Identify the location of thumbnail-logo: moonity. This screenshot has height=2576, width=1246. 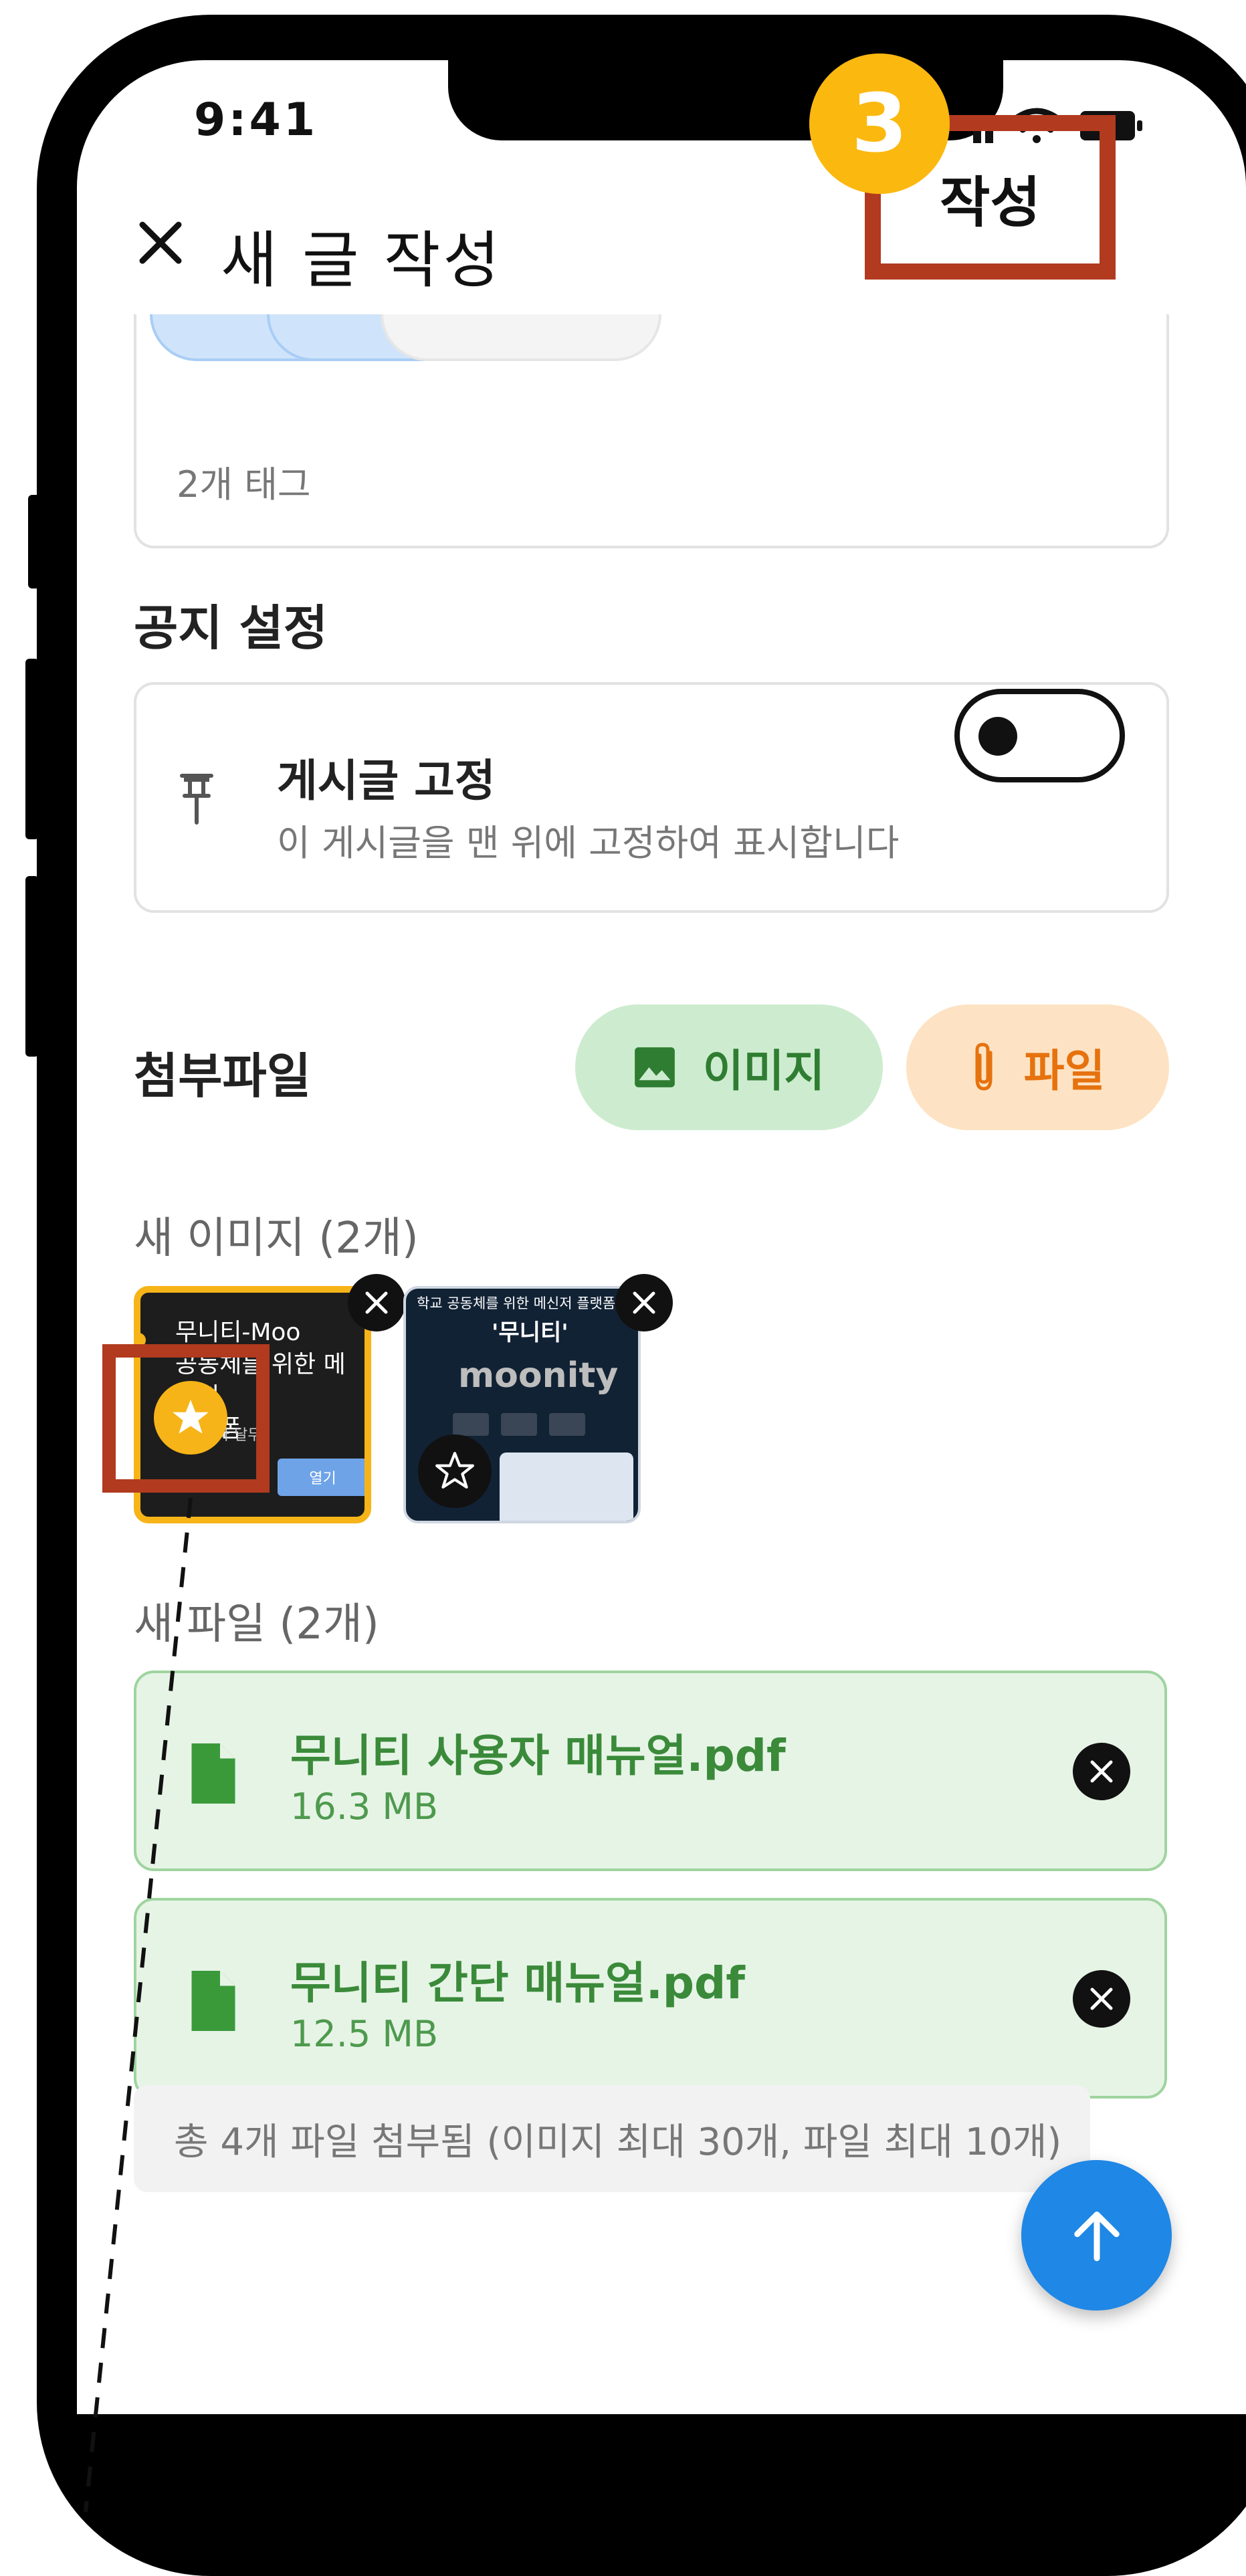
(538, 1376).